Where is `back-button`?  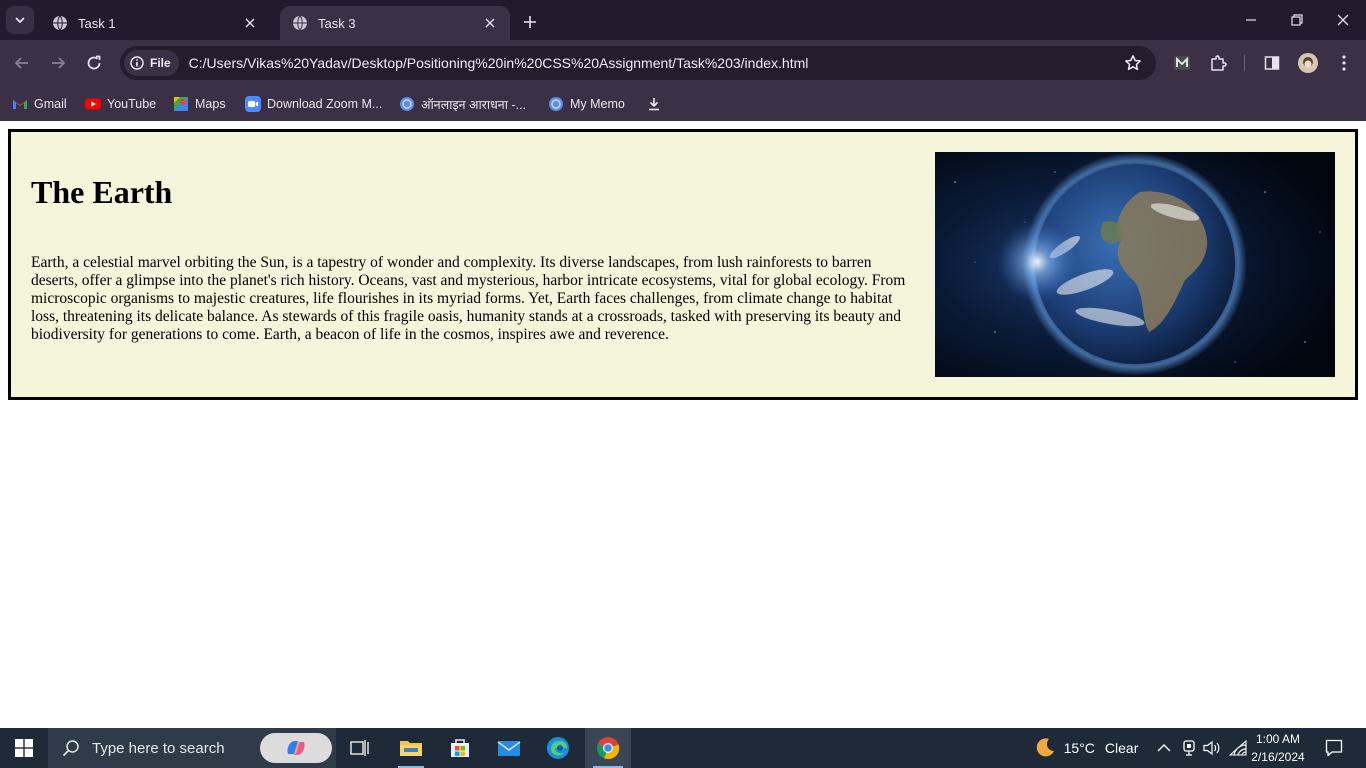 back-button is located at coordinates (22, 63).